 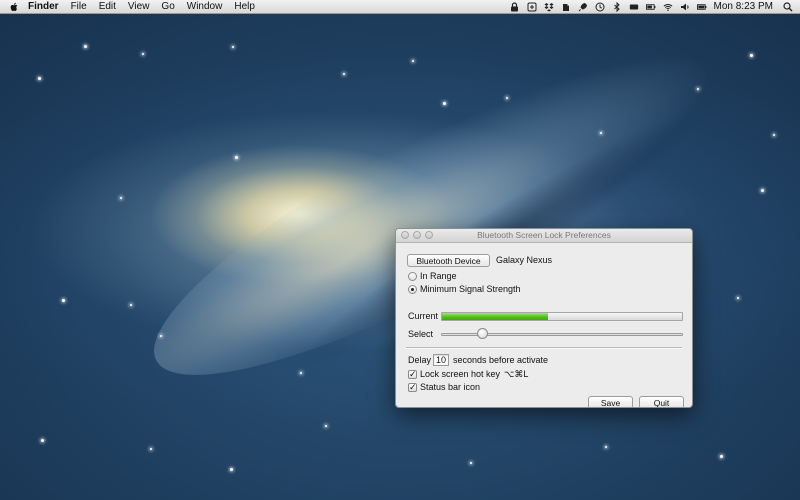 What do you see at coordinates (412, 374) in the screenshot?
I see `lock-screen-hotkey-checkbox: ✓` at bounding box center [412, 374].